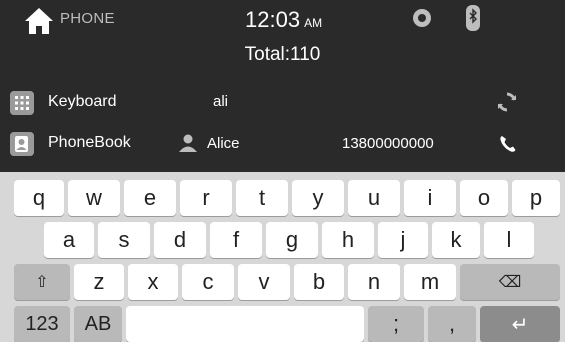 This screenshot has height=342, width=565. What do you see at coordinates (42, 324) in the screenshot?
I see `numbers-key: 123` at bounding box center [42, 324].